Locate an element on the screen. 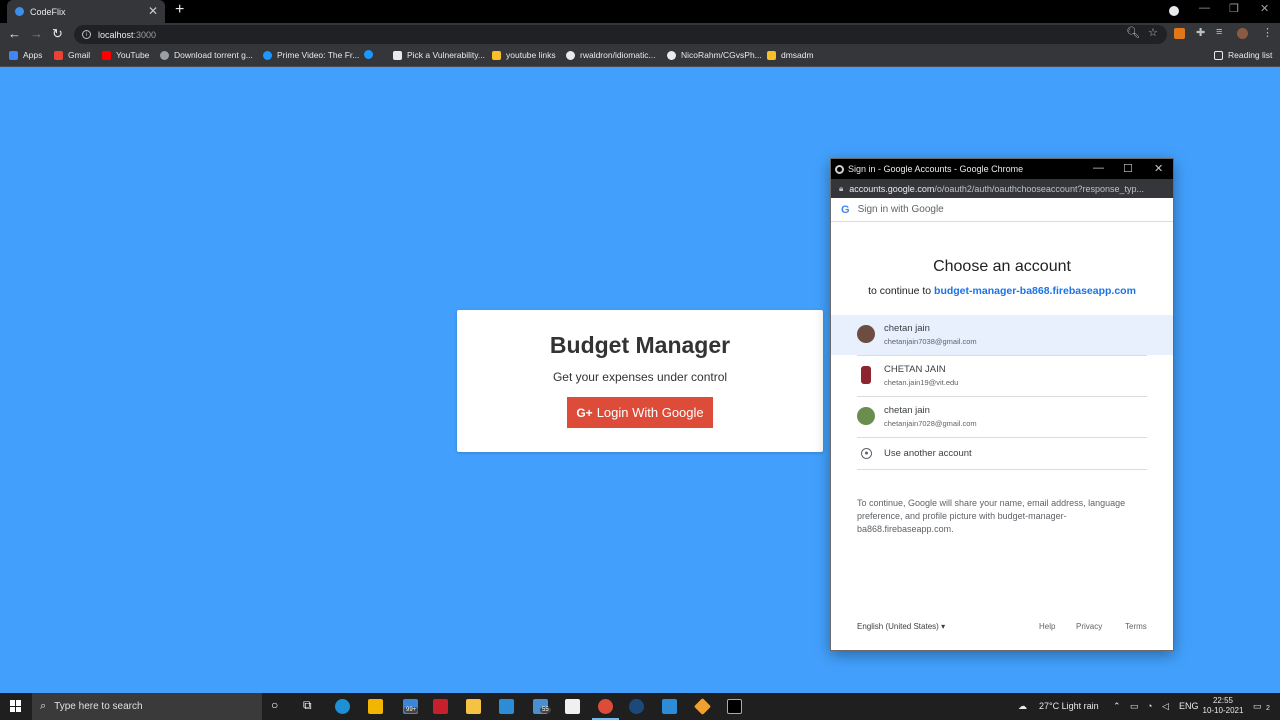 This screenshot has width=1280, height=720. chrome-taskbar-icon is located at coordinates (605, 706).